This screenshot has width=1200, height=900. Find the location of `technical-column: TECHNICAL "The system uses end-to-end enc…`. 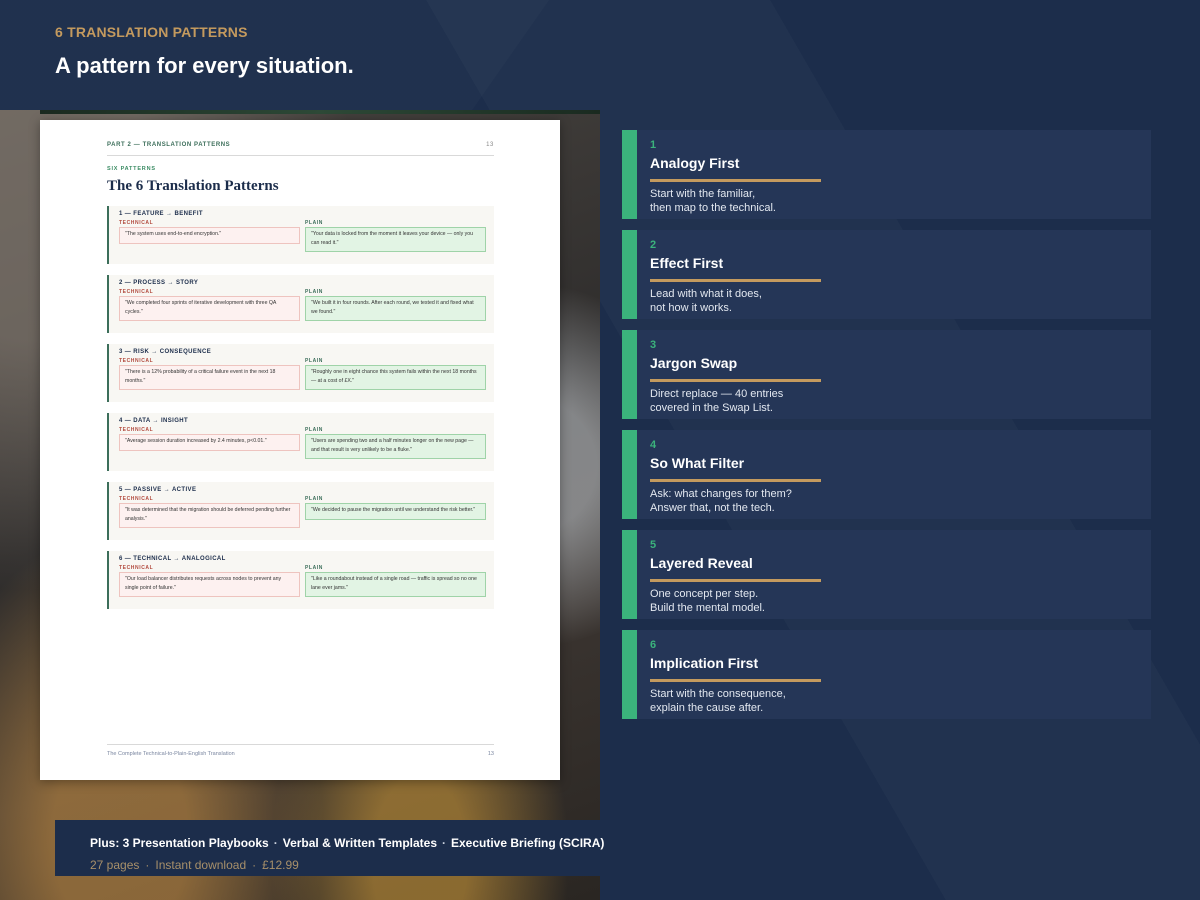

technical-column: TECHNICAL "The system uses end-to-end enc… is located at coordinates (209, 236).